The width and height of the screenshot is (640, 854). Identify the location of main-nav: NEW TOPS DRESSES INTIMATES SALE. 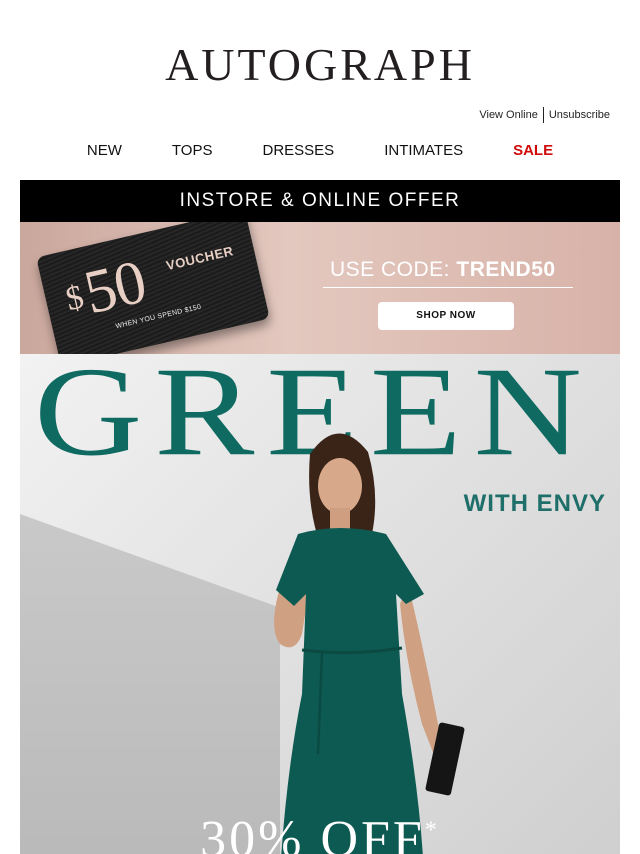
(320, 150).